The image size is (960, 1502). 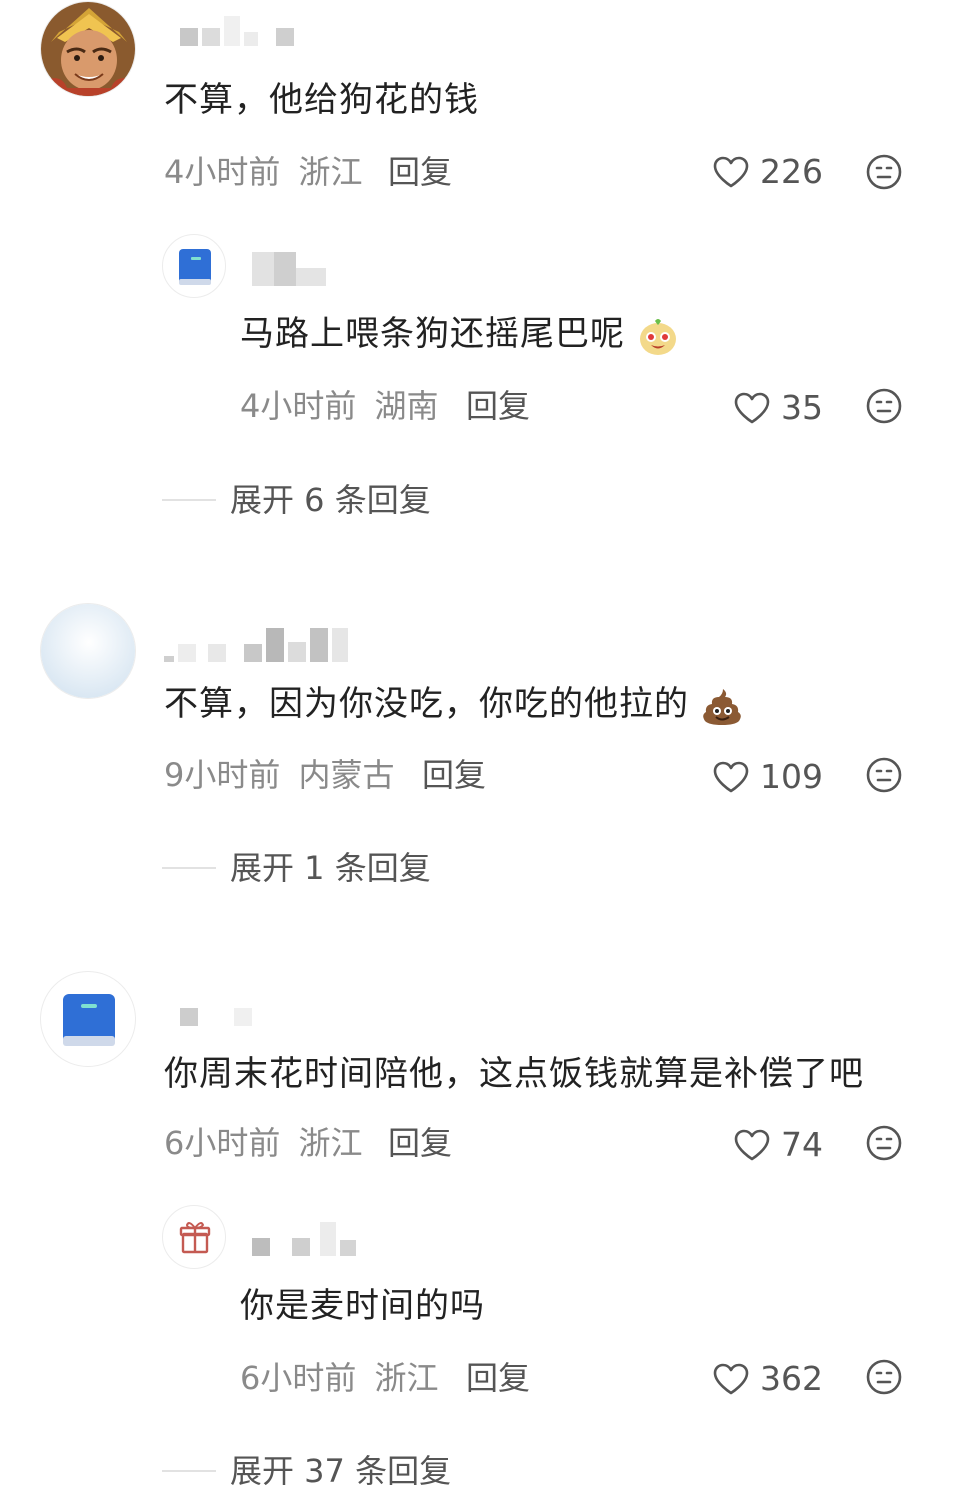 What do you see at coordinates (330, 500) in the screenshot?
I see `expand-replies-label: 展开 6 条回复` at bounding box center [330, 500].